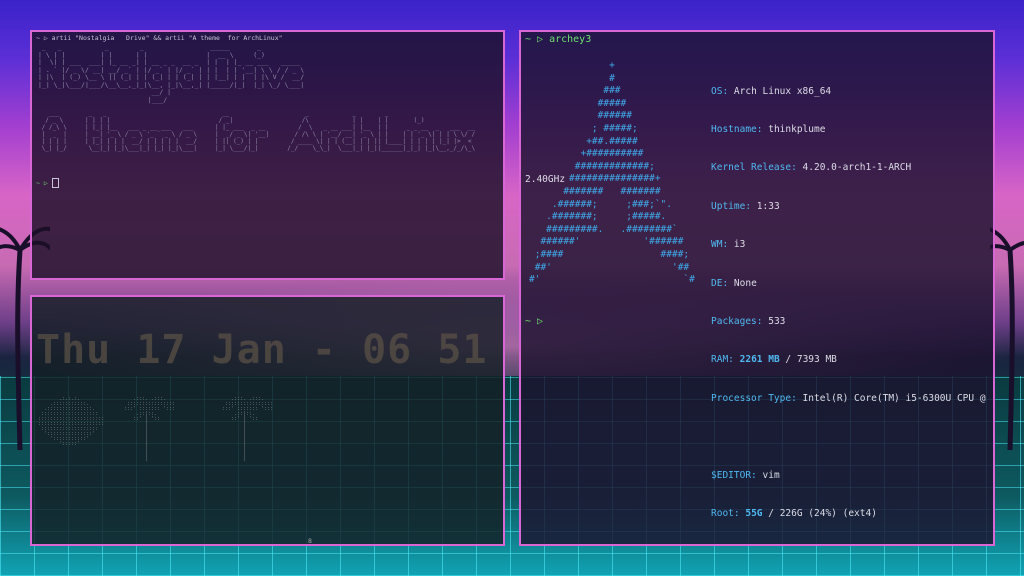 This screenshot has height=576, width=1024. I want to click on info-ram: RAM: 2261 MB / 7393 MB, so click(774, 360).